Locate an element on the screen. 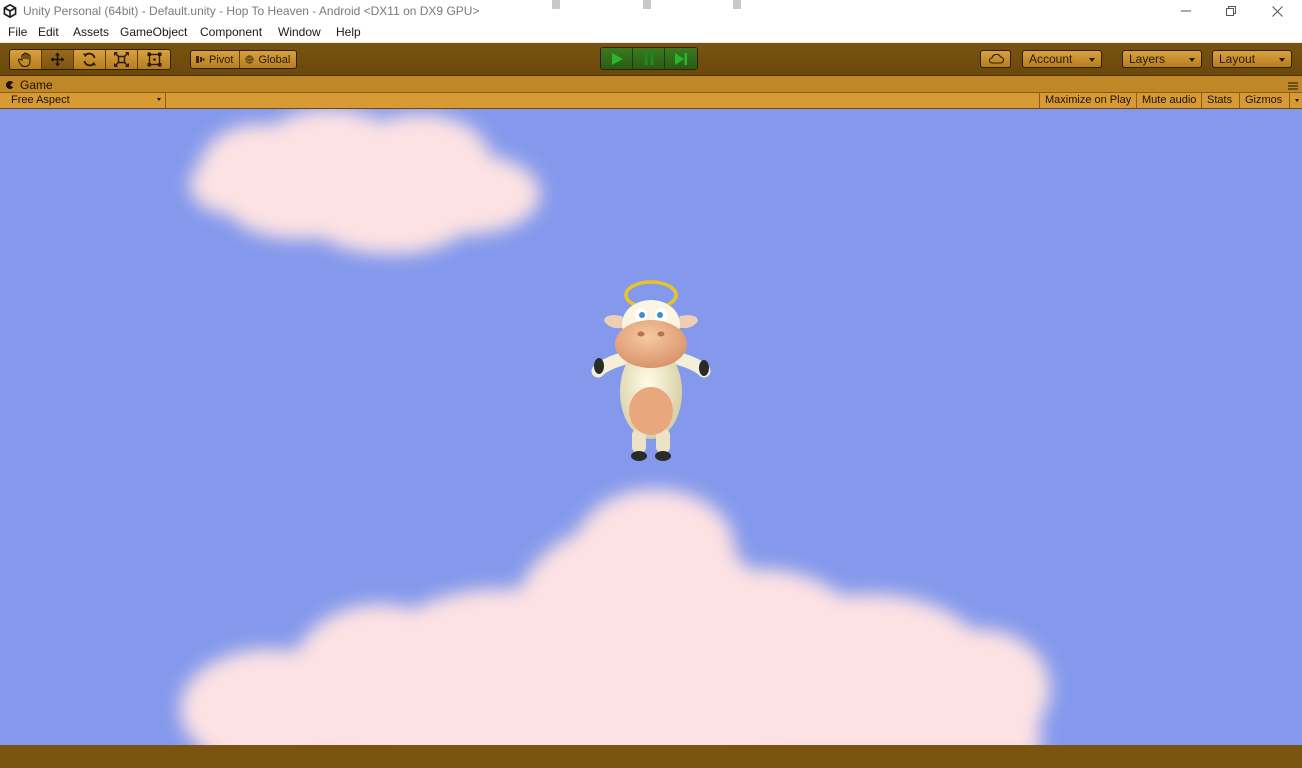  play-button is located at coordinates (617, 58).